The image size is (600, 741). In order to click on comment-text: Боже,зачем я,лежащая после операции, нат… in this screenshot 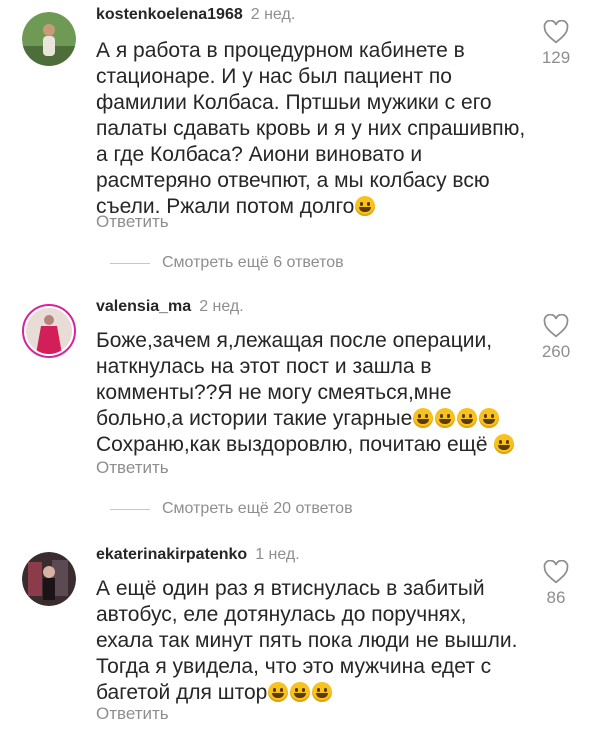, I will do `click(316, 393)`.